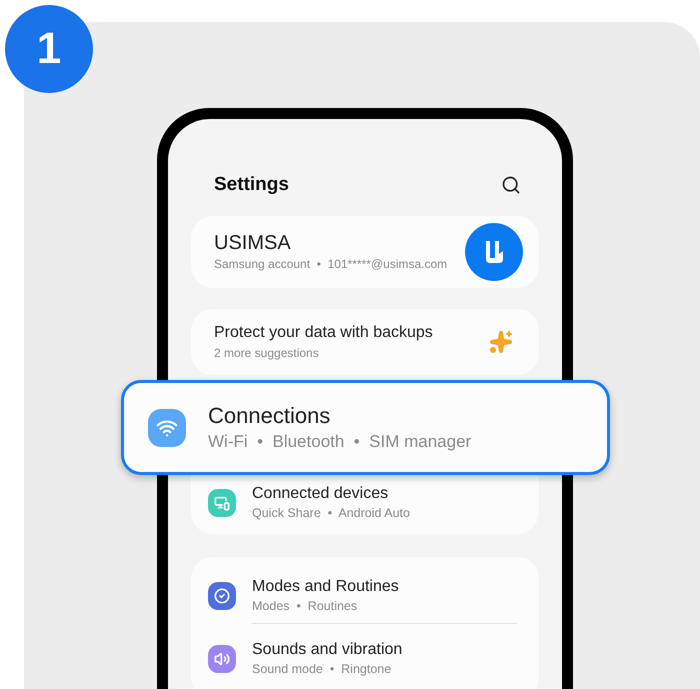  What do you see at coordinates (305, 606) in the screenshot?
I see `item-subtitle: Modes • Routines` at bounding box center [305, 606].